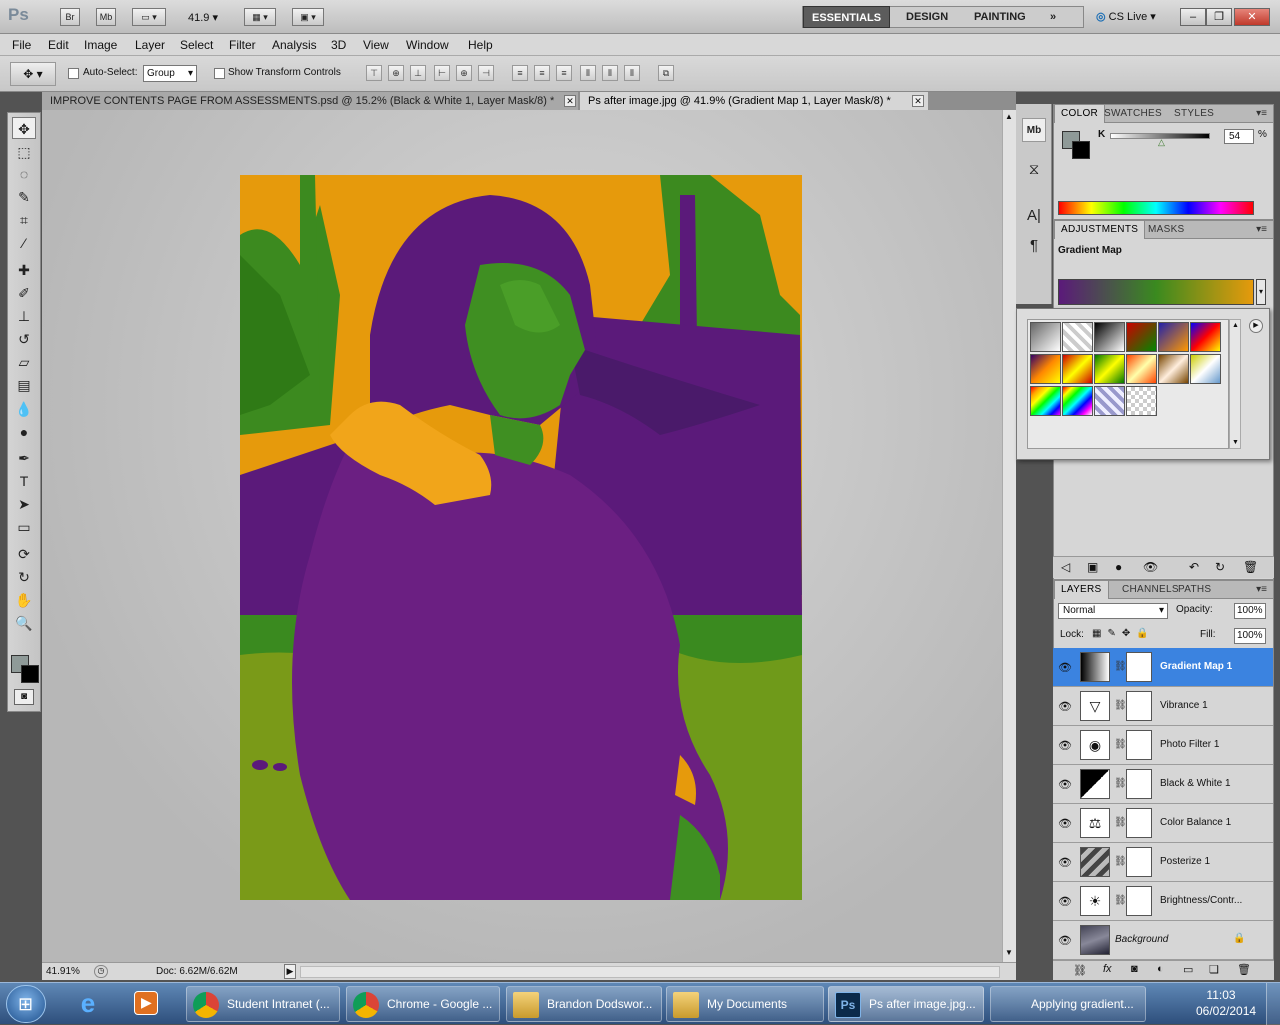 This screenshot has height=1025, width=1280. Describe the element at coordinates (24, 458) in the screenshot. I see `pen-tool-icon: ✒` at that location.